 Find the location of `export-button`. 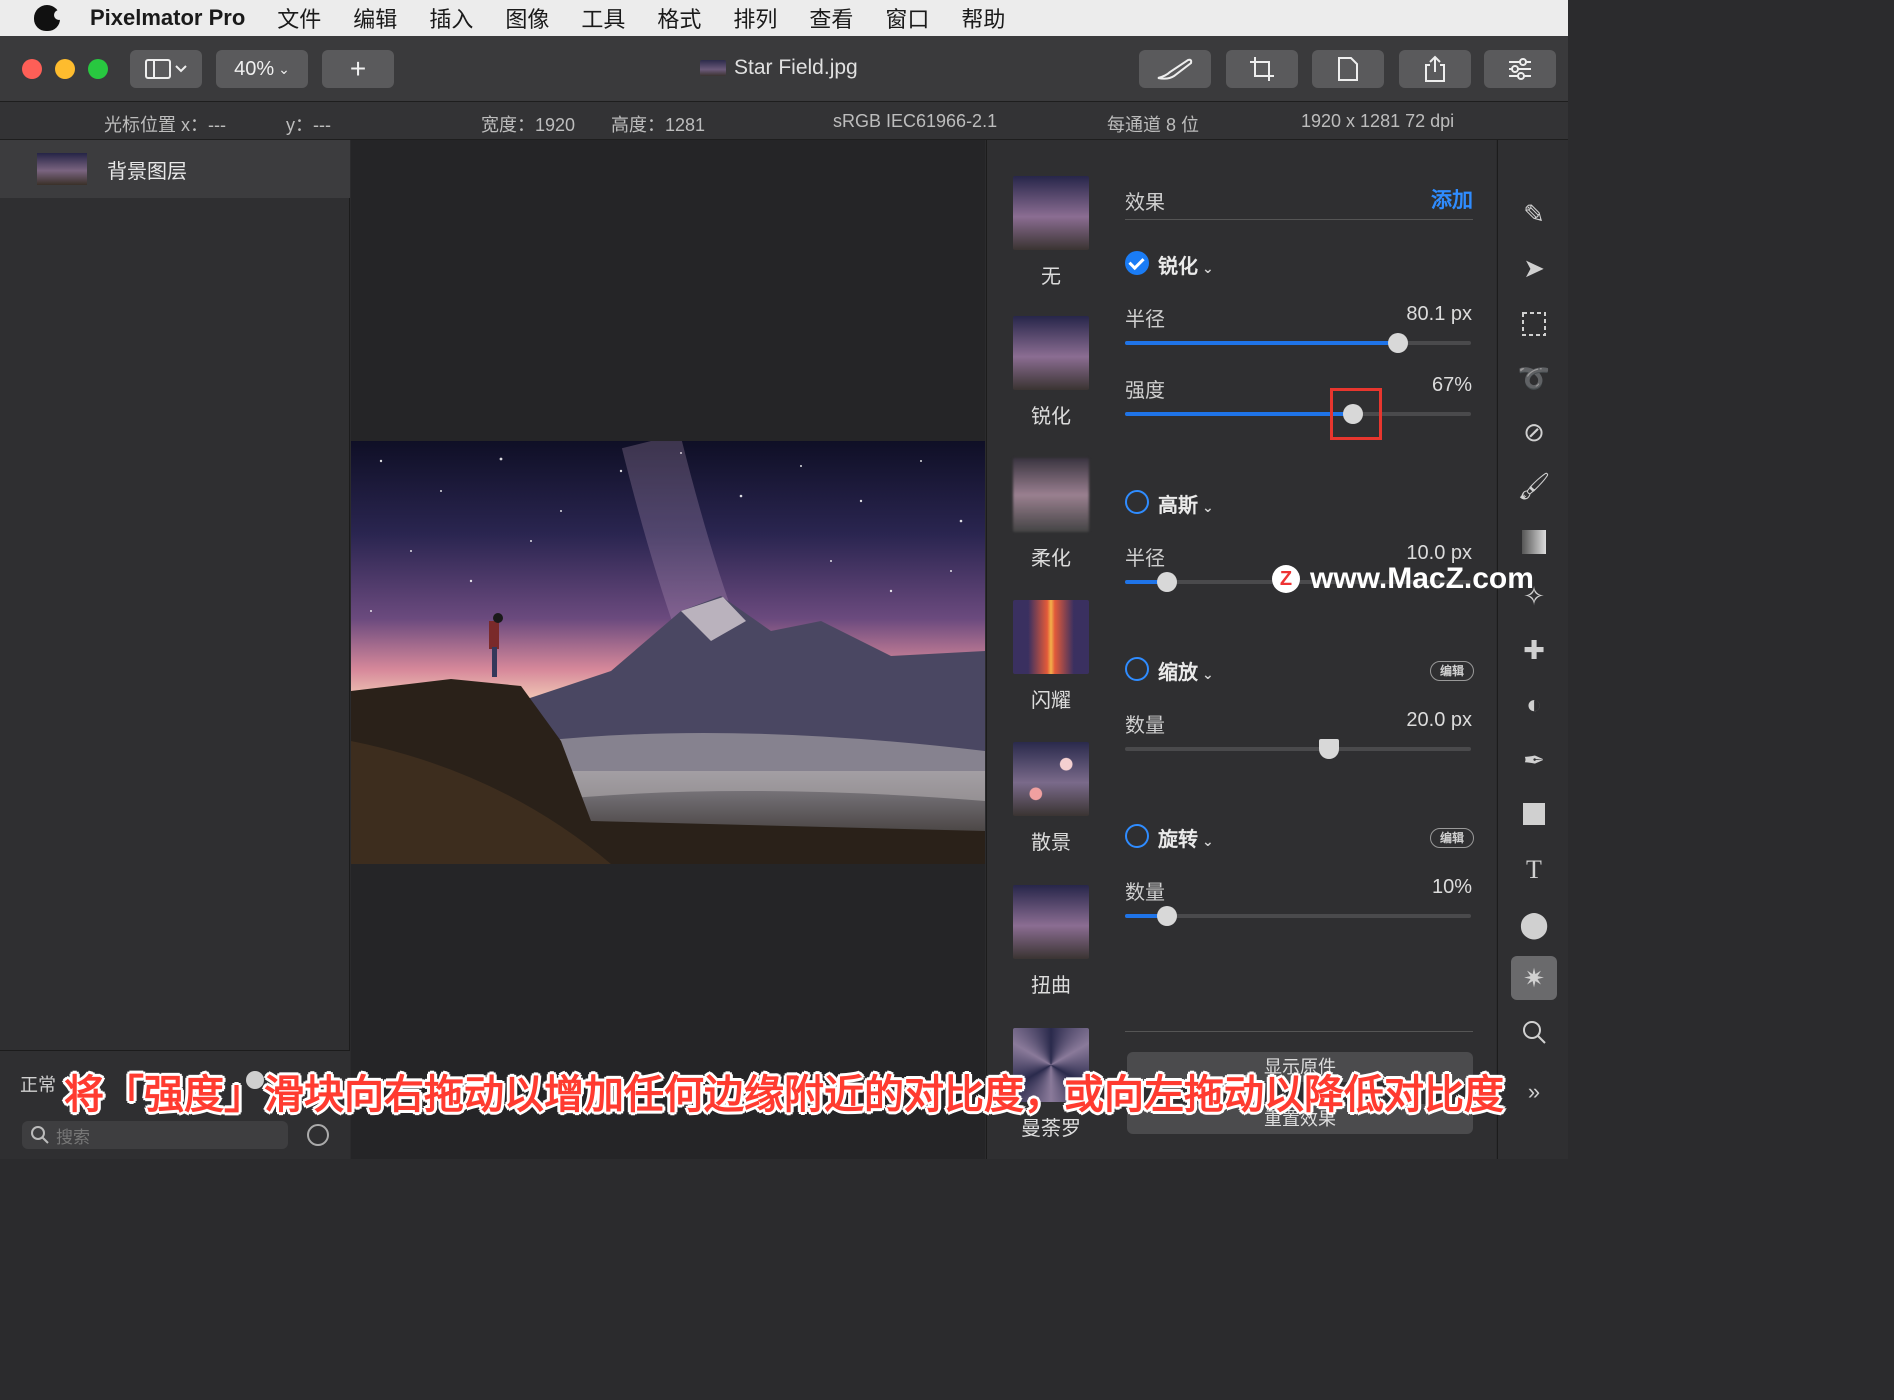

export-button is located at coordinates (1348, 69).